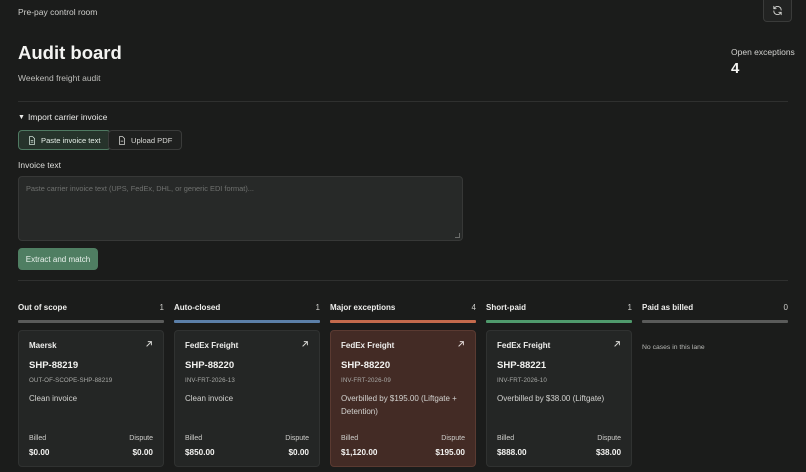 This screenshot has width=806, height=472. Describe the element at coordinates (247, 313) in the screenshot. I see `lane-auto-closed: Auto-closed 1` at that location.